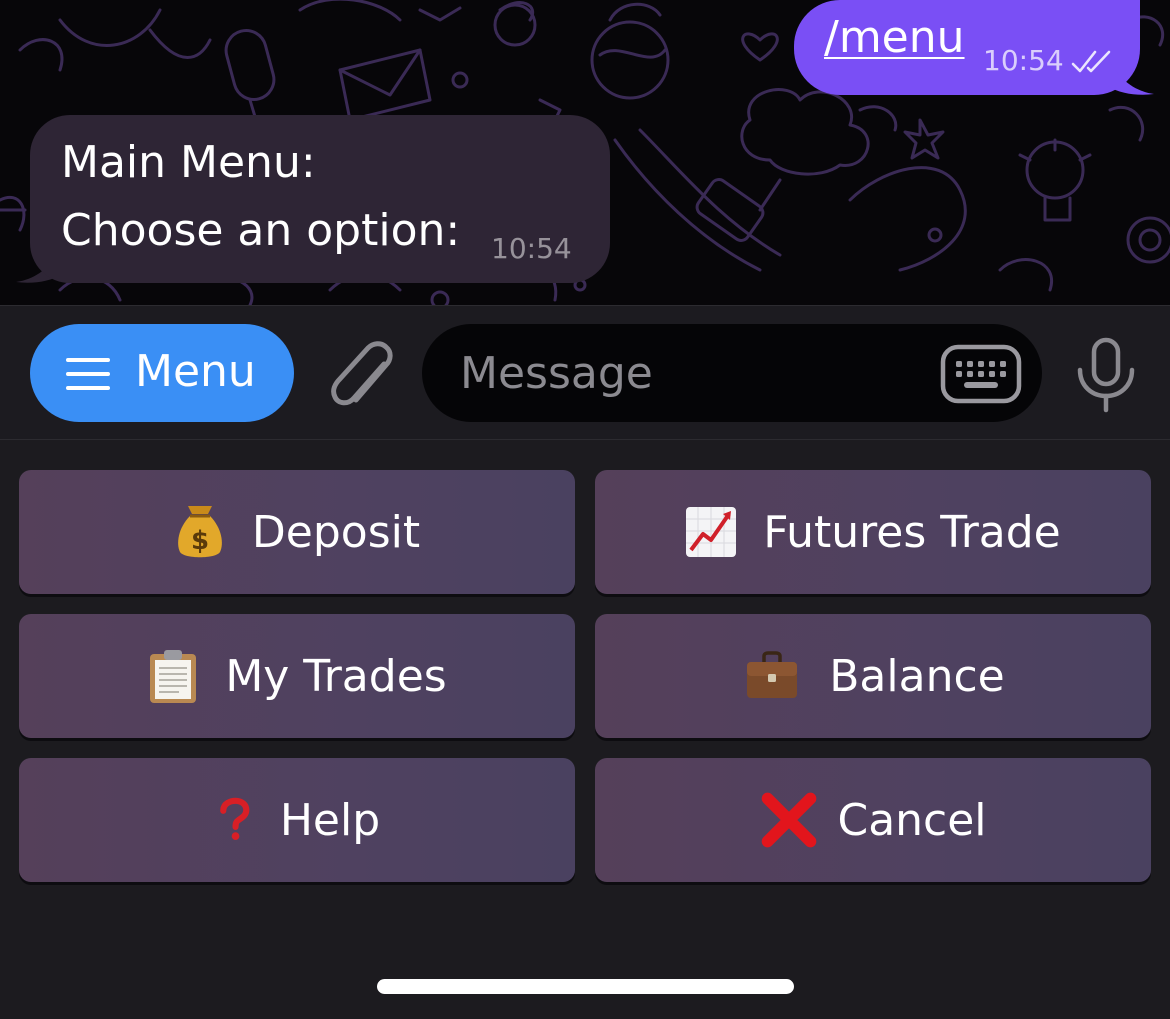 This screenshot has height=1019, width=1170. I want to click on briefcase-icon, so click(772, 674).